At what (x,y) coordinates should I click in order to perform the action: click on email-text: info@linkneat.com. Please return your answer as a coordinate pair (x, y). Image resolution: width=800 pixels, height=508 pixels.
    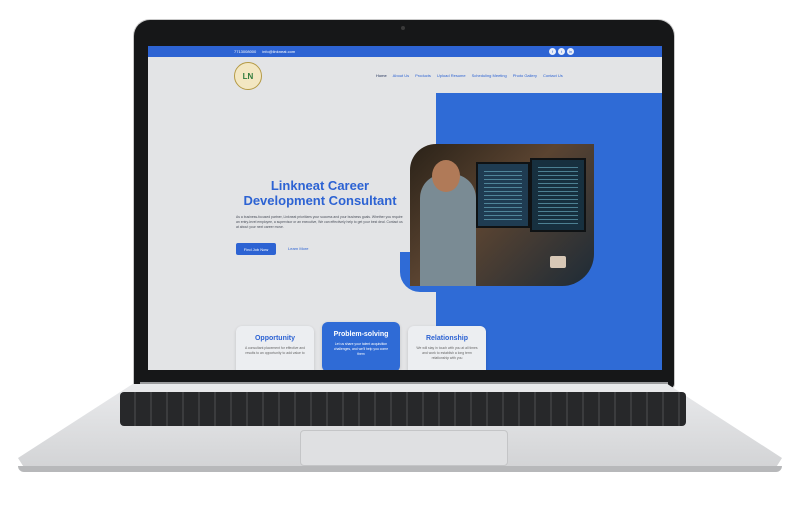
    Looking at the image, I should click on (278, 51).